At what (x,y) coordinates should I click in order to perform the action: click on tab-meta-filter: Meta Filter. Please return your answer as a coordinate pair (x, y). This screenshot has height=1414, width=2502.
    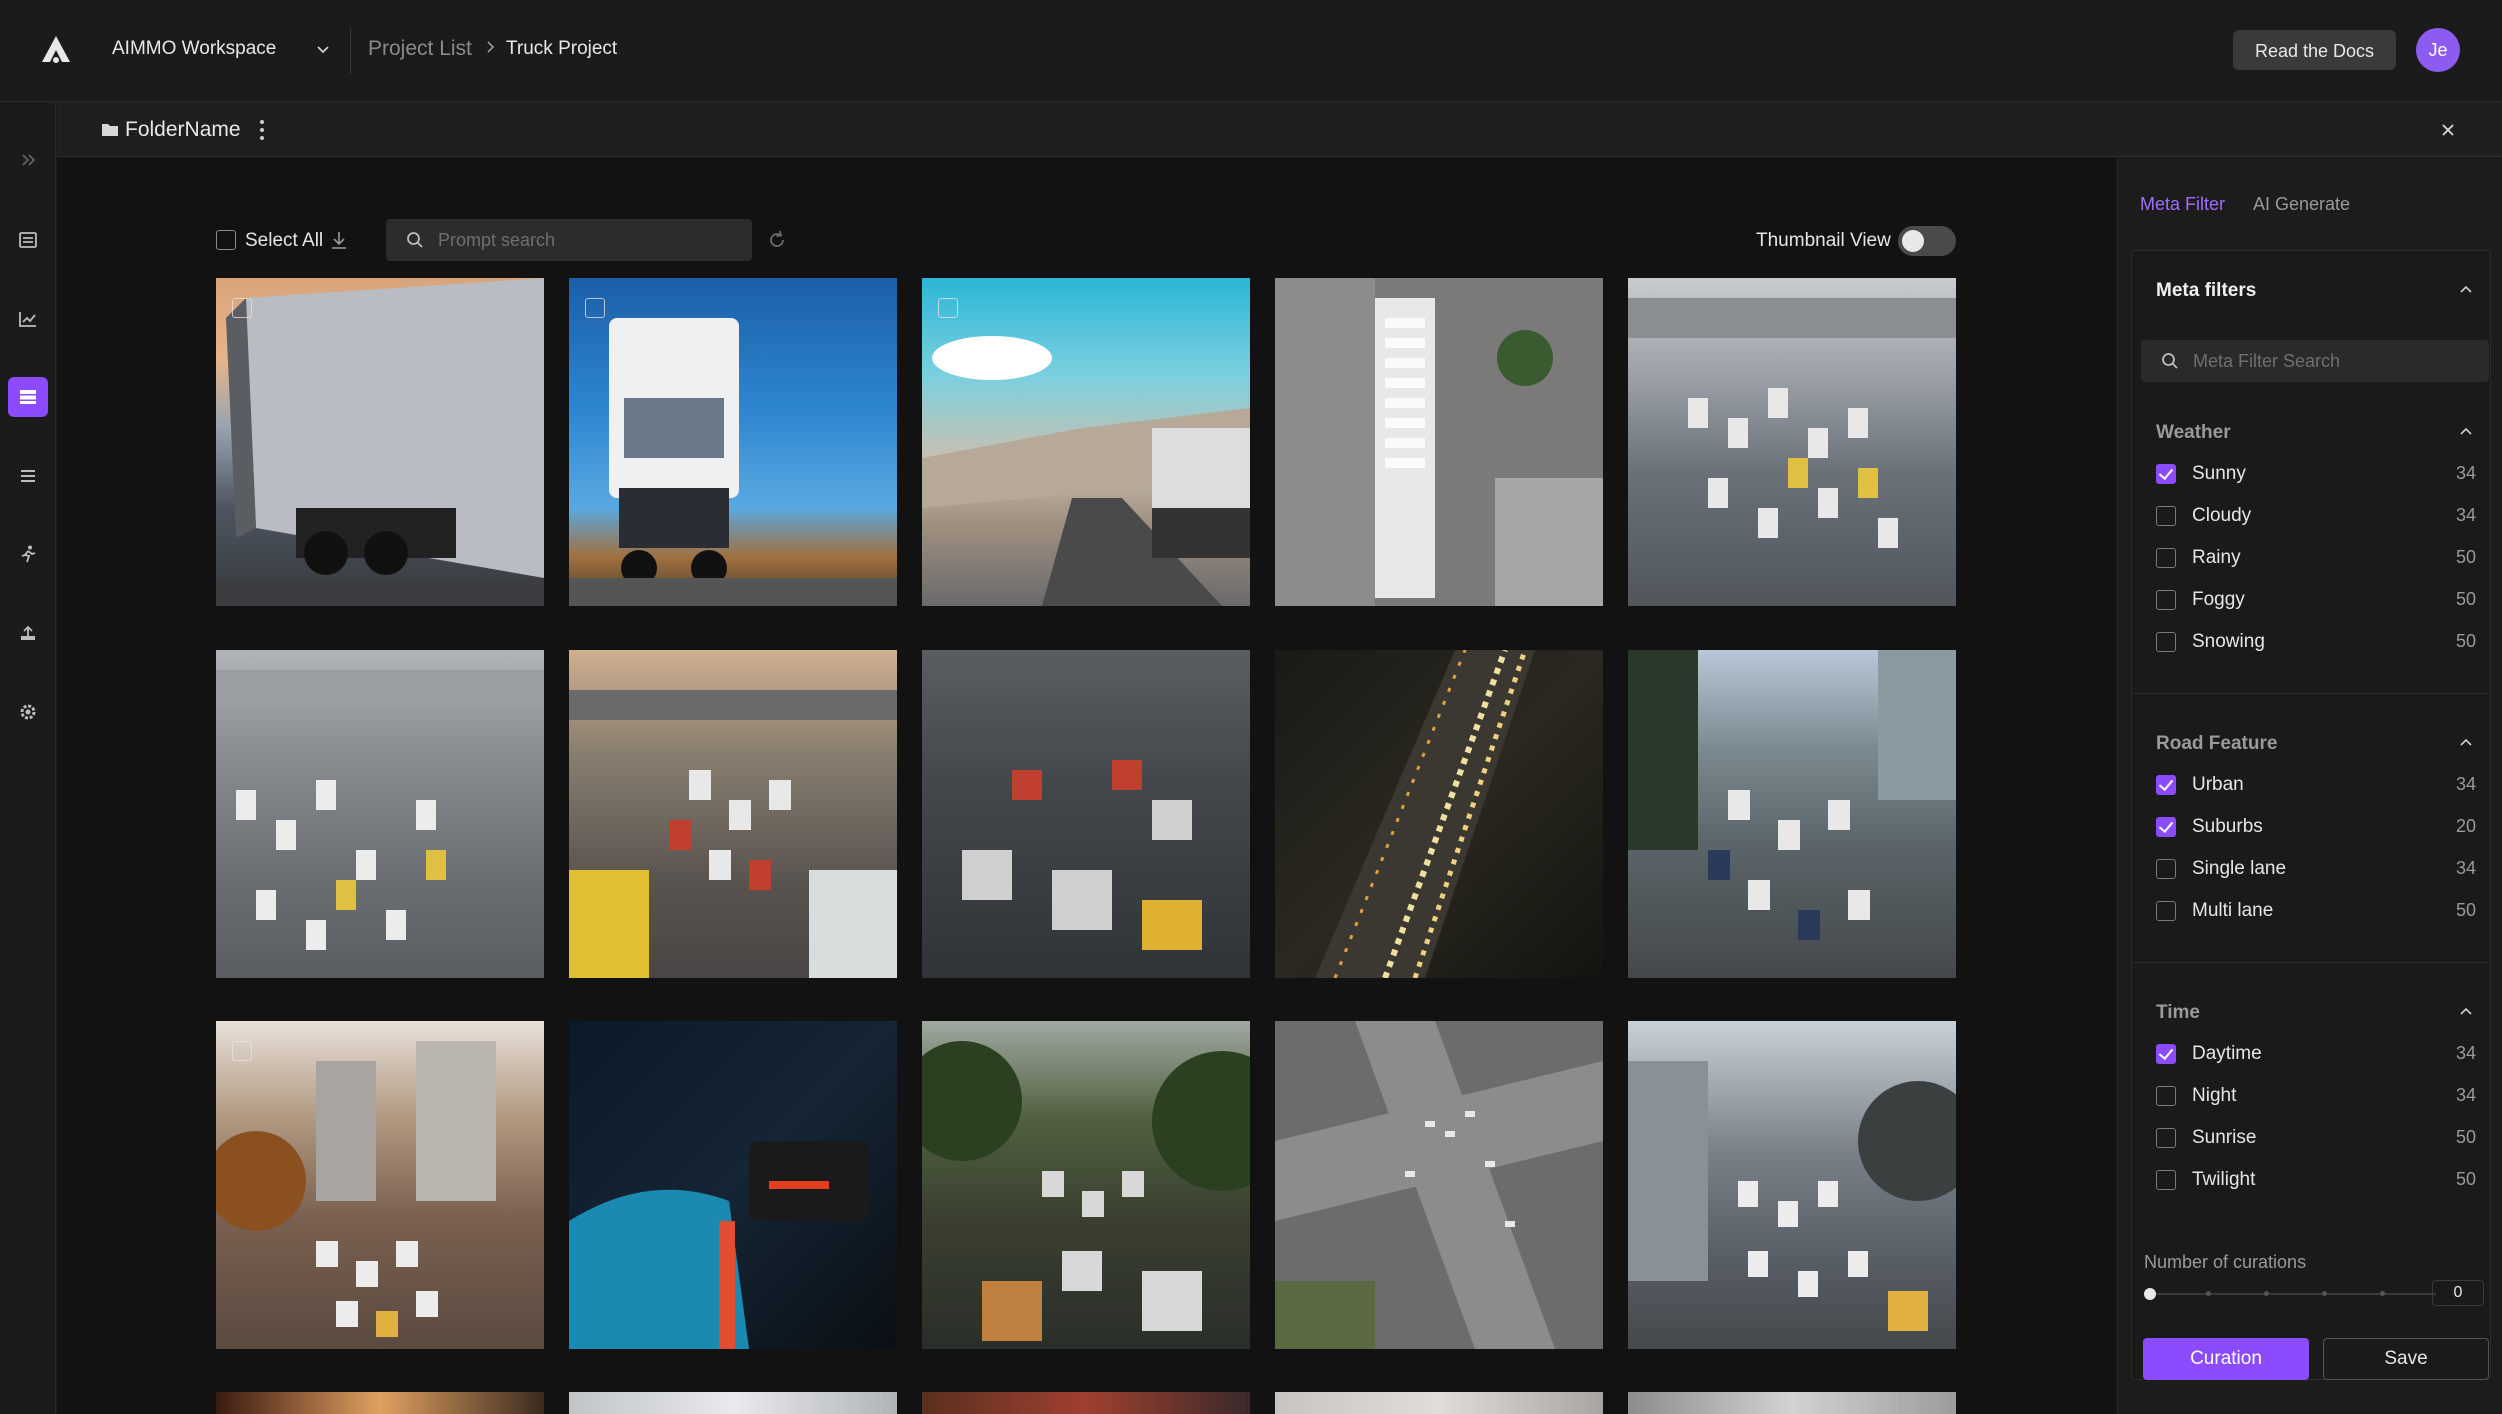
    Looking at the image, I should click on (2182, 204).